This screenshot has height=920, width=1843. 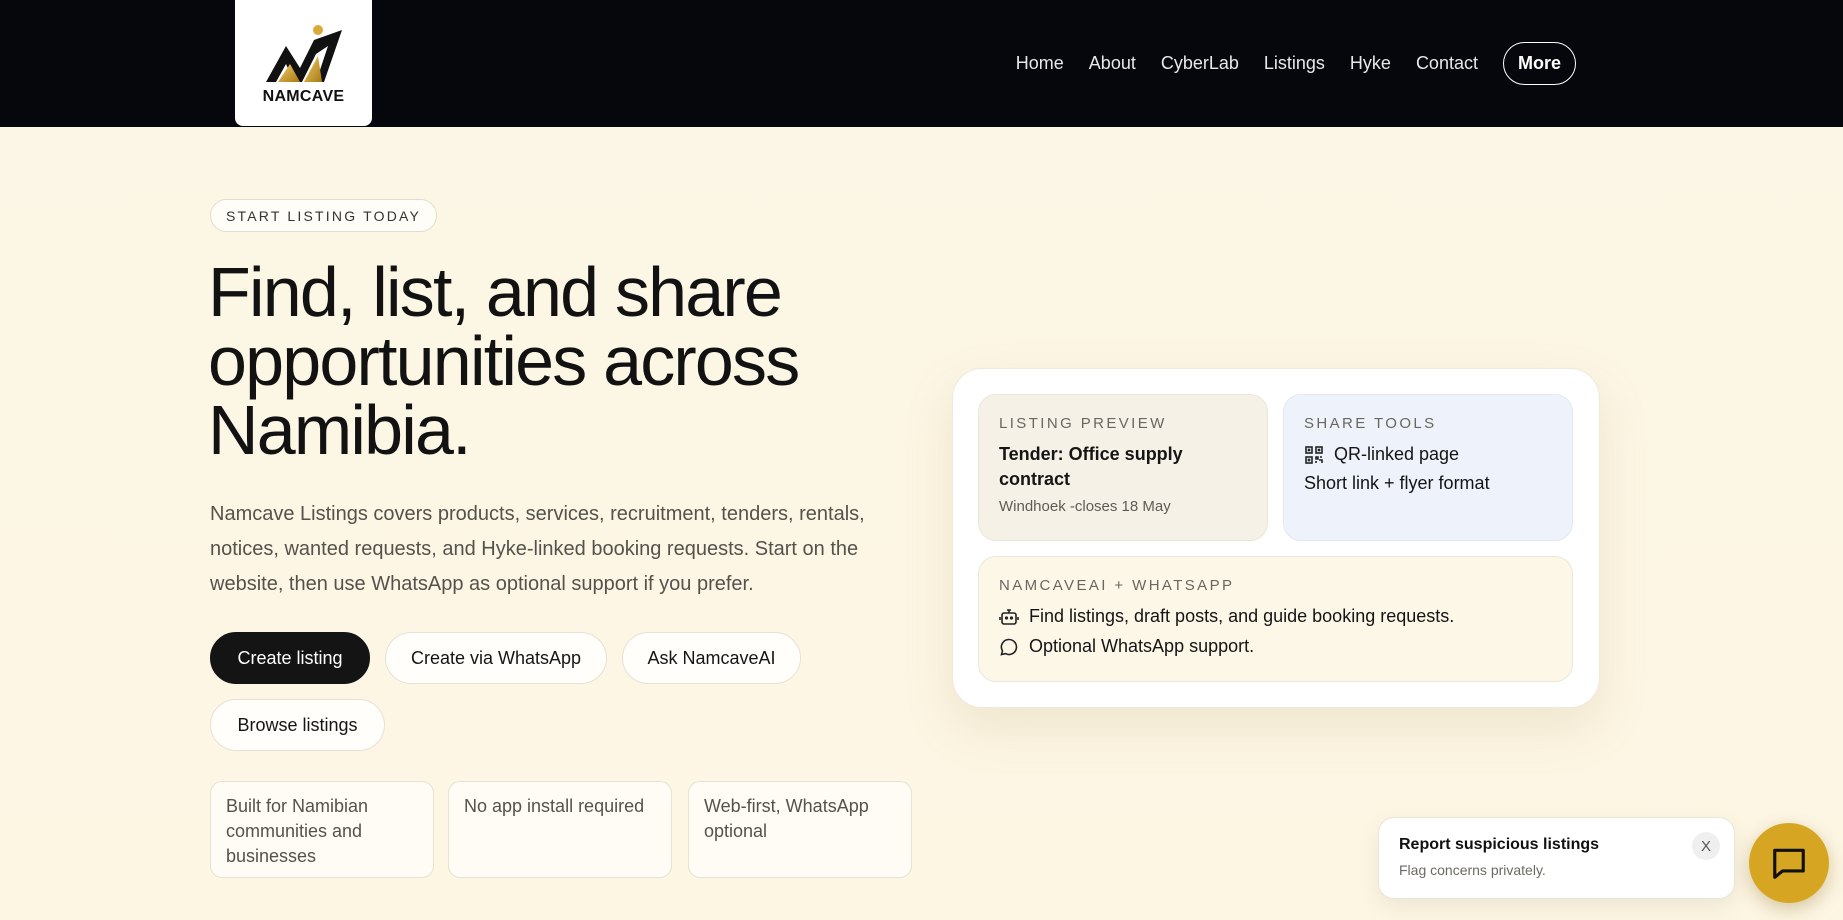 I want to click on nav-cyberlab: CyberLab, so click(x=1200, y=63).